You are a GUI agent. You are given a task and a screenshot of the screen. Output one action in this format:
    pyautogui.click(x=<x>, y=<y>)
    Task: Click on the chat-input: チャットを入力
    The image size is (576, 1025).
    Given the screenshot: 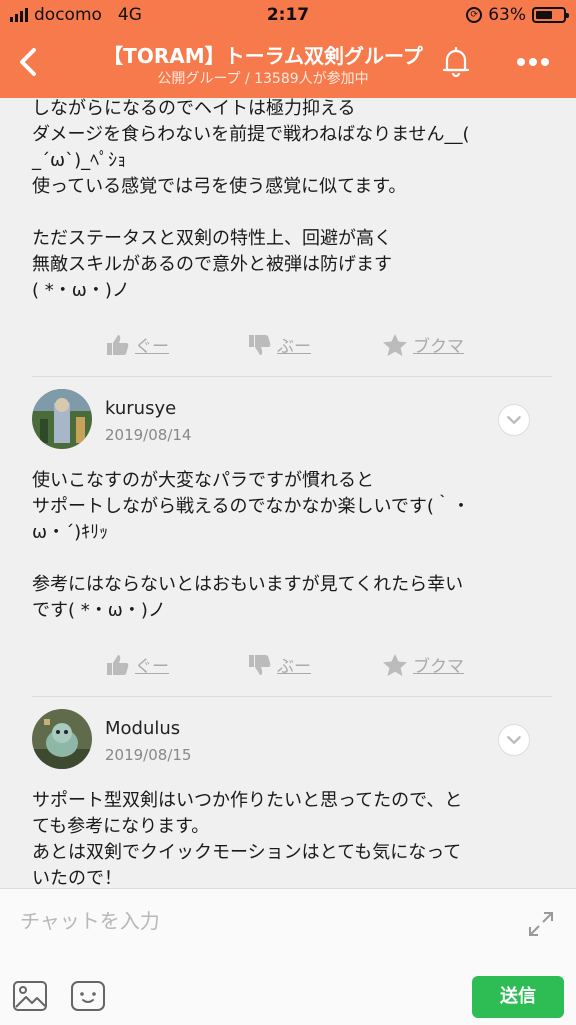 What is the action you would take?
    pyautogui.click(x=90, y=919)
    